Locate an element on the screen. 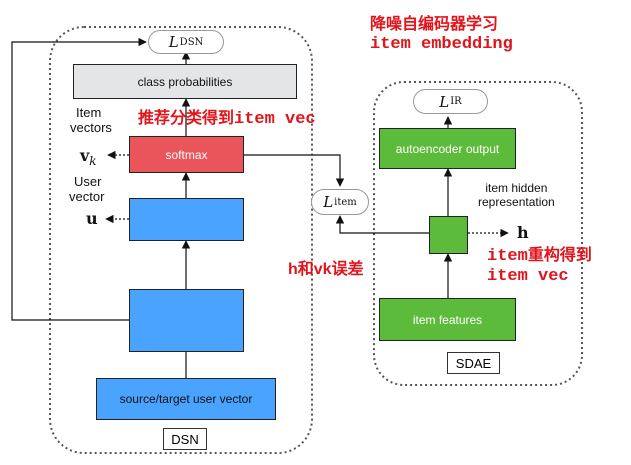 The width and height of the screenshot is (631, 465). item-hidden-box is located at coordinates (448, 235).